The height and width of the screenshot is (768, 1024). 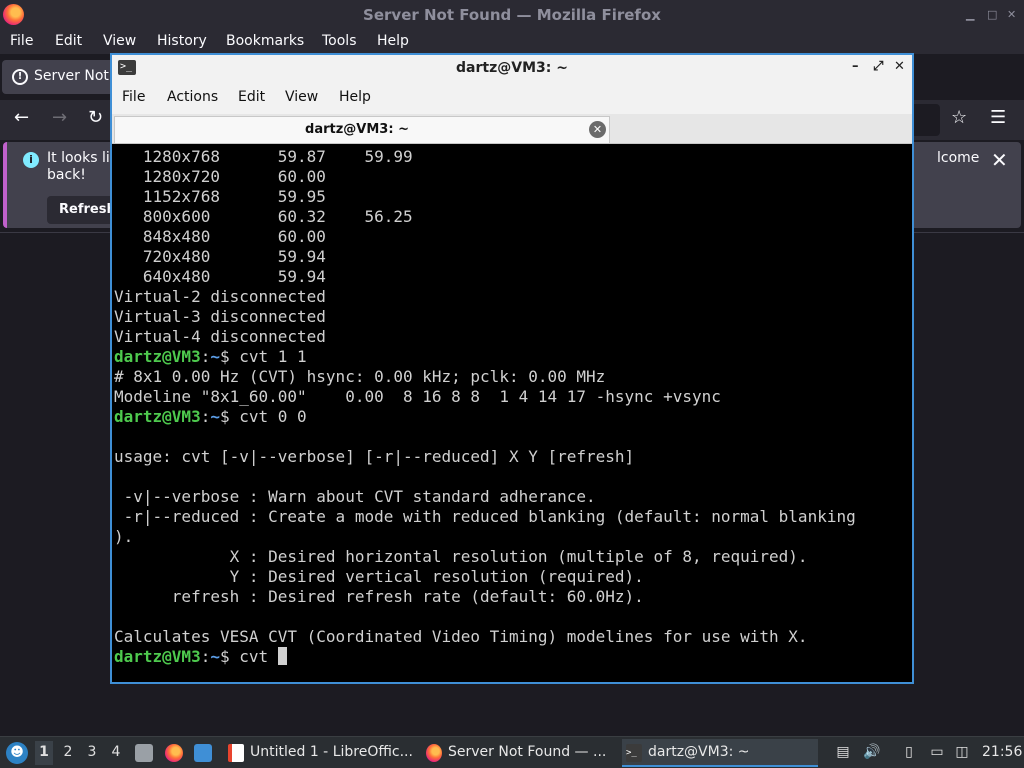 I want to click on terminal-menu-actions: Actions, so click(x=192, y=97).